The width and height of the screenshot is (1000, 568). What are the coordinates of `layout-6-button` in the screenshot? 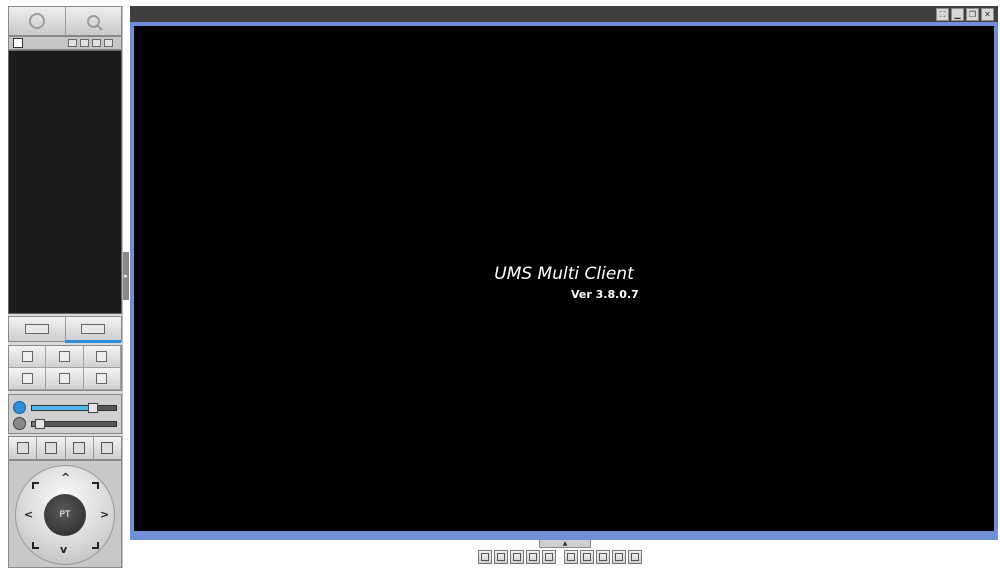 It's located at (571, 557).